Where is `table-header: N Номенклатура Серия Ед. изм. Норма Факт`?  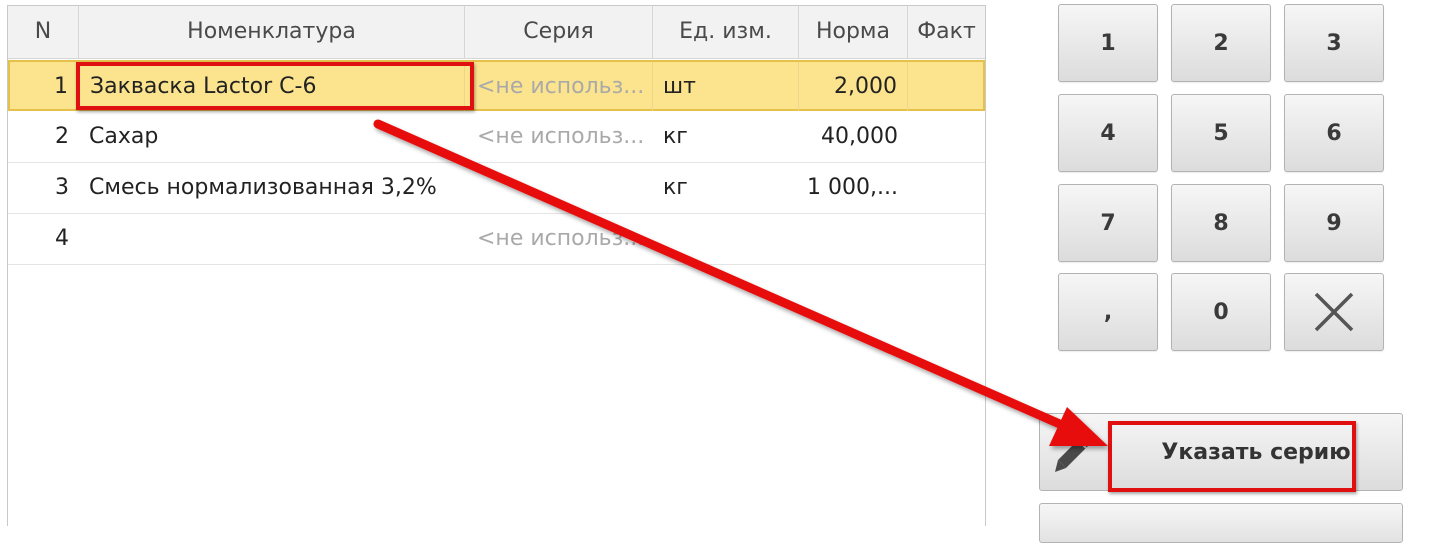 table-header: N Номенклатура Серия Ед. изм. Норма Факт is located at coordinates (496, 32).